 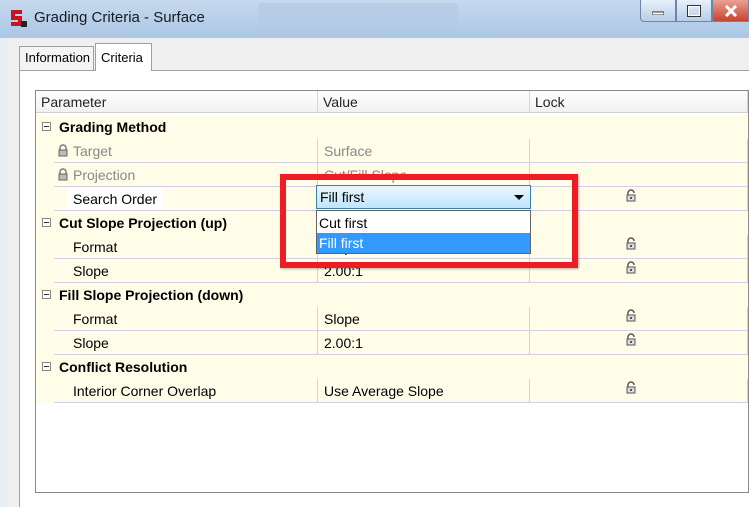 What do you see at coordinates (424, 151) in the screenshot?
I see `value-cell: Surface` at bounding box center [424, 151].